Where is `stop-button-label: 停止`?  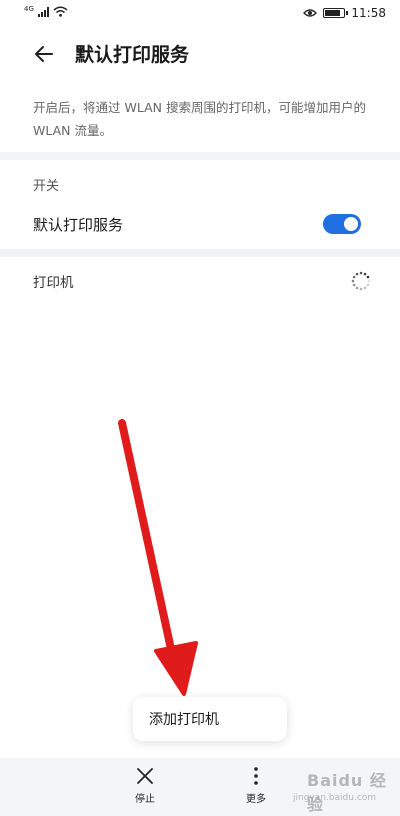
stop-button-label: 停止 is located at coordinates (145, 799).